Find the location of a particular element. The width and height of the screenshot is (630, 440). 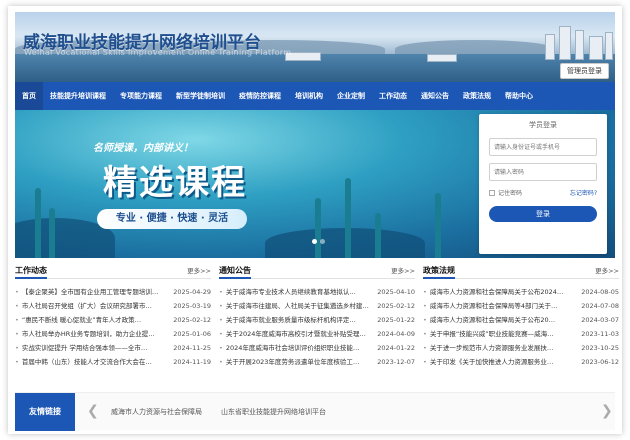

hero-slogan: 名师授课，内部讲义！ is located at coordinates (143, 148).